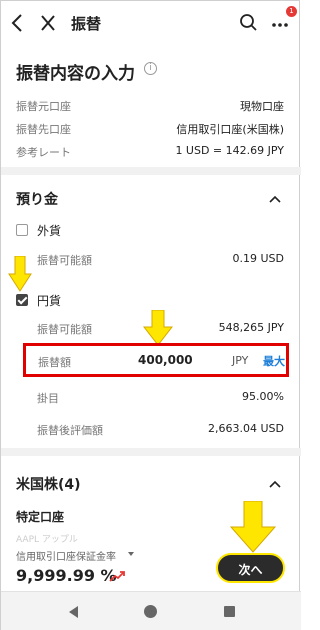 The width and height of the screenshot is (320, 630). Describe the element at coordinates (64, 260) in the screenshot. I see `foreign-available-label: 振替可能額` at that location.